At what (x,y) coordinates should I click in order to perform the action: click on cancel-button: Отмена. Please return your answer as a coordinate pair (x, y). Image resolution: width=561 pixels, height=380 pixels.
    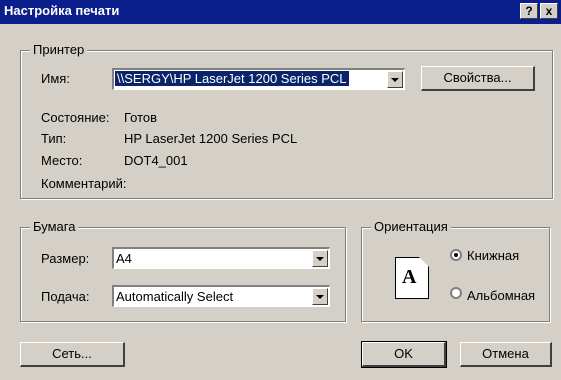
    Looking at the image, I should click on (506, 354).